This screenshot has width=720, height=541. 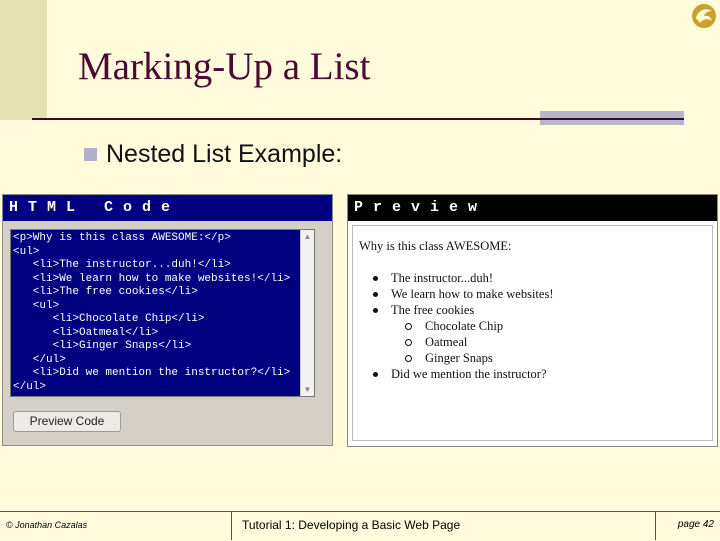 What do you see at coordinates (444, 526) in the screenshot?
I see `footer-course: Tutorial 1: Developing a Basic Web Page` at bounding box center [444, 526].